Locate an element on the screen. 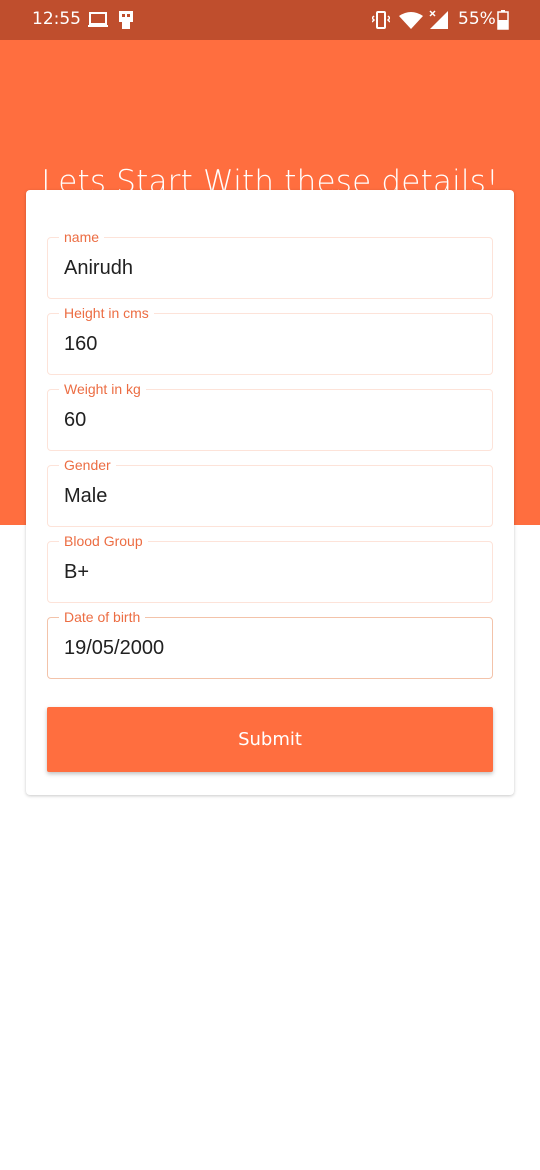 Image resolution: width=540 pixels, height=1170 pixels. date-of-birth-field: Date of birth 19/05/2000 is located at coordinates (270, 643).